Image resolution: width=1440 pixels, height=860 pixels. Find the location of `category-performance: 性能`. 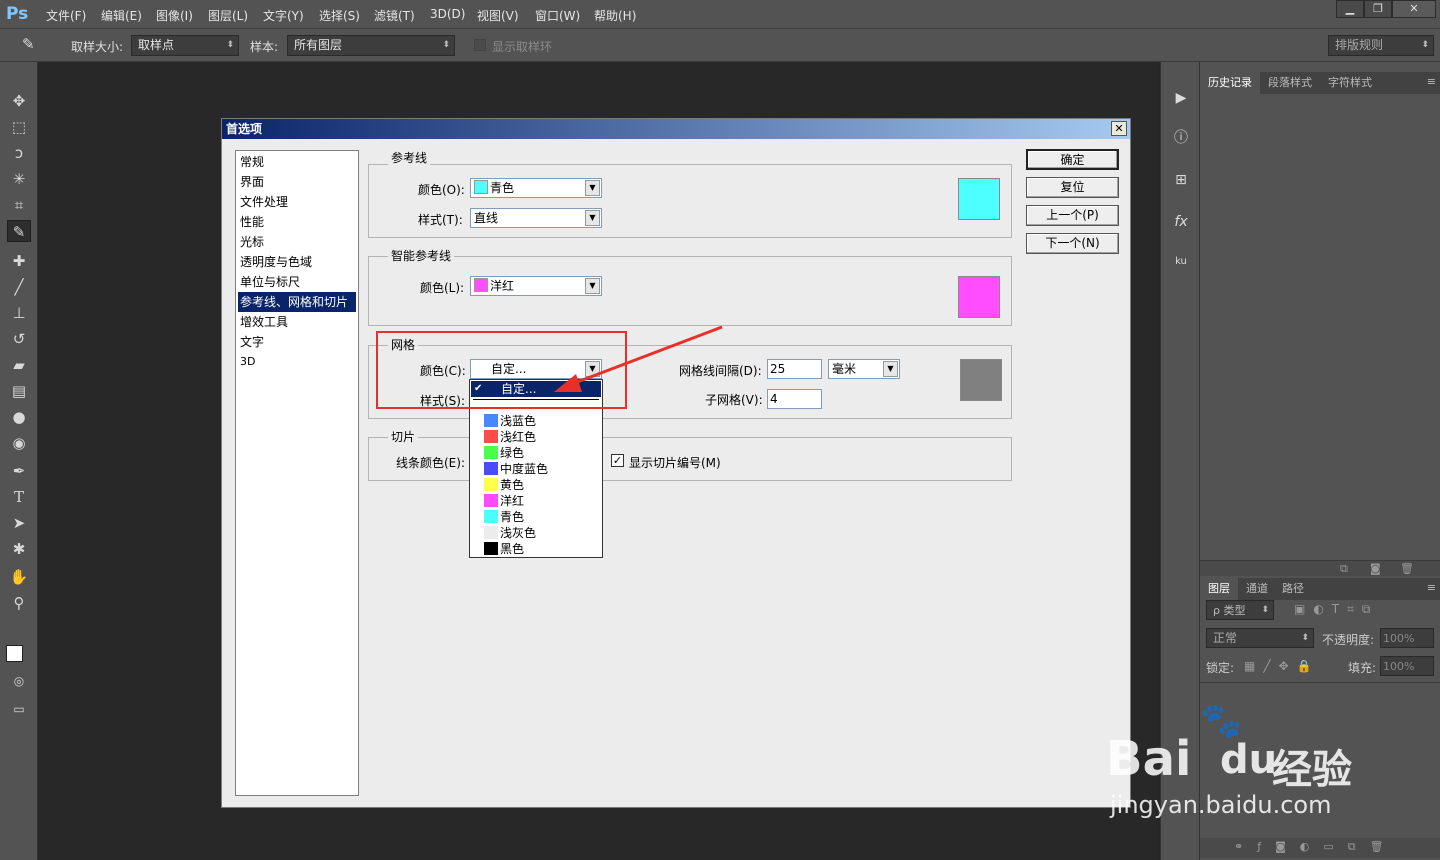

category-performance: 性能 is located at coordinates (297, 222).